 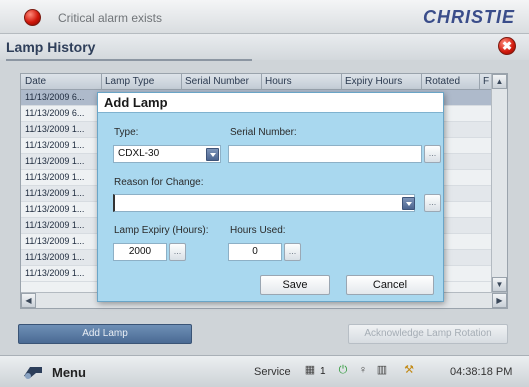 I want to click on page-title: Lamp History, so click(x=51, y=47).